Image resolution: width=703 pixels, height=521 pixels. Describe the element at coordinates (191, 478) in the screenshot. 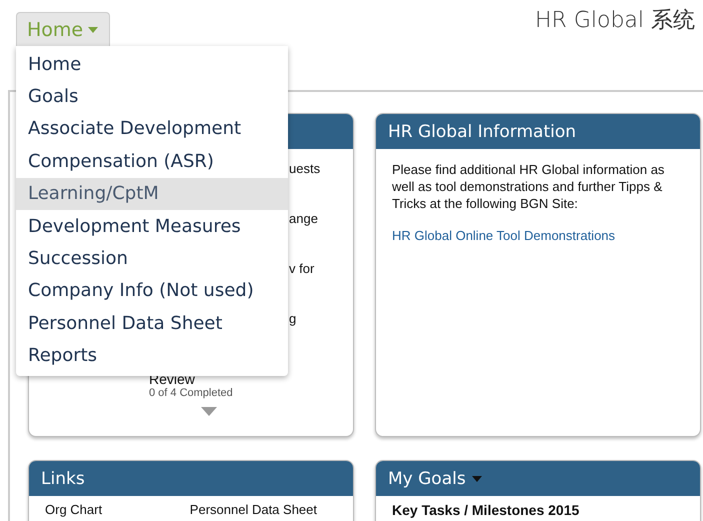

I see `card-title: Links` at that location.